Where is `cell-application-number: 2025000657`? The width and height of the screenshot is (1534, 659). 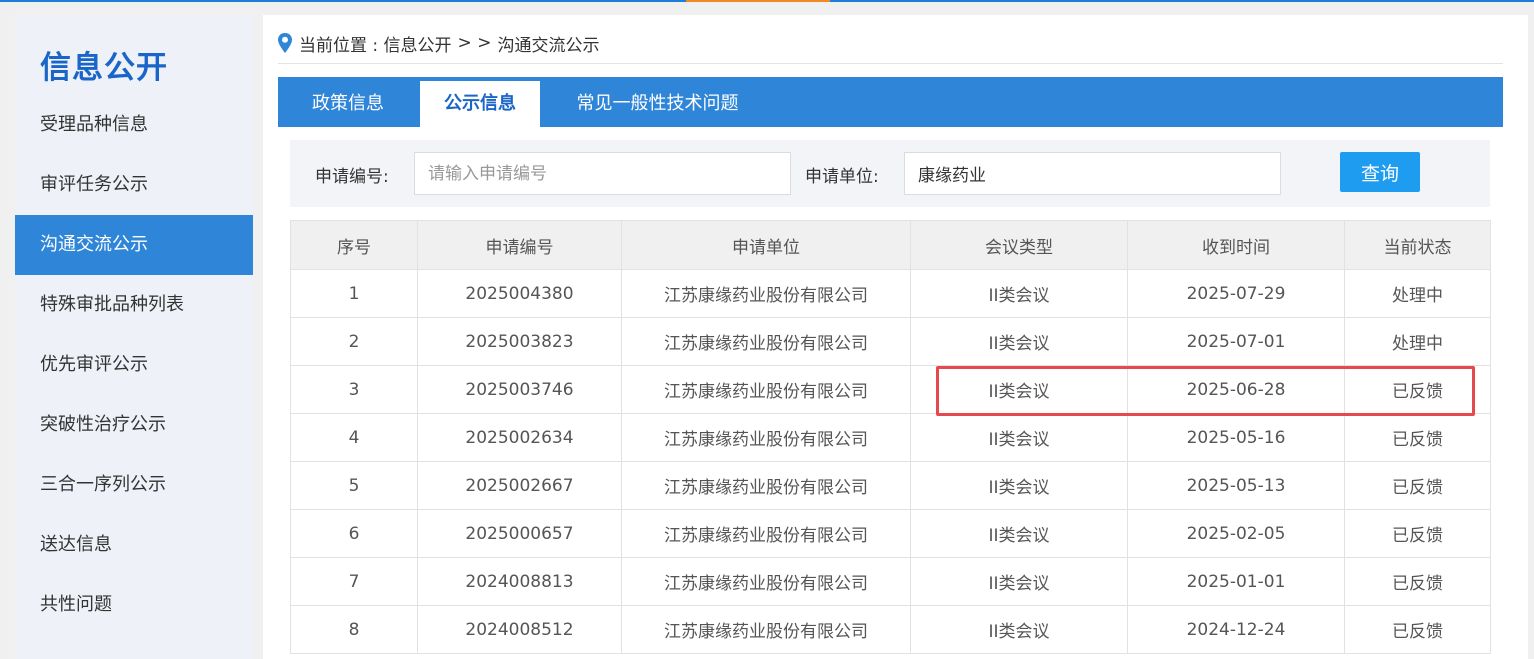 cell-application-number: 2025000657 is located at coordinates (519, 533).